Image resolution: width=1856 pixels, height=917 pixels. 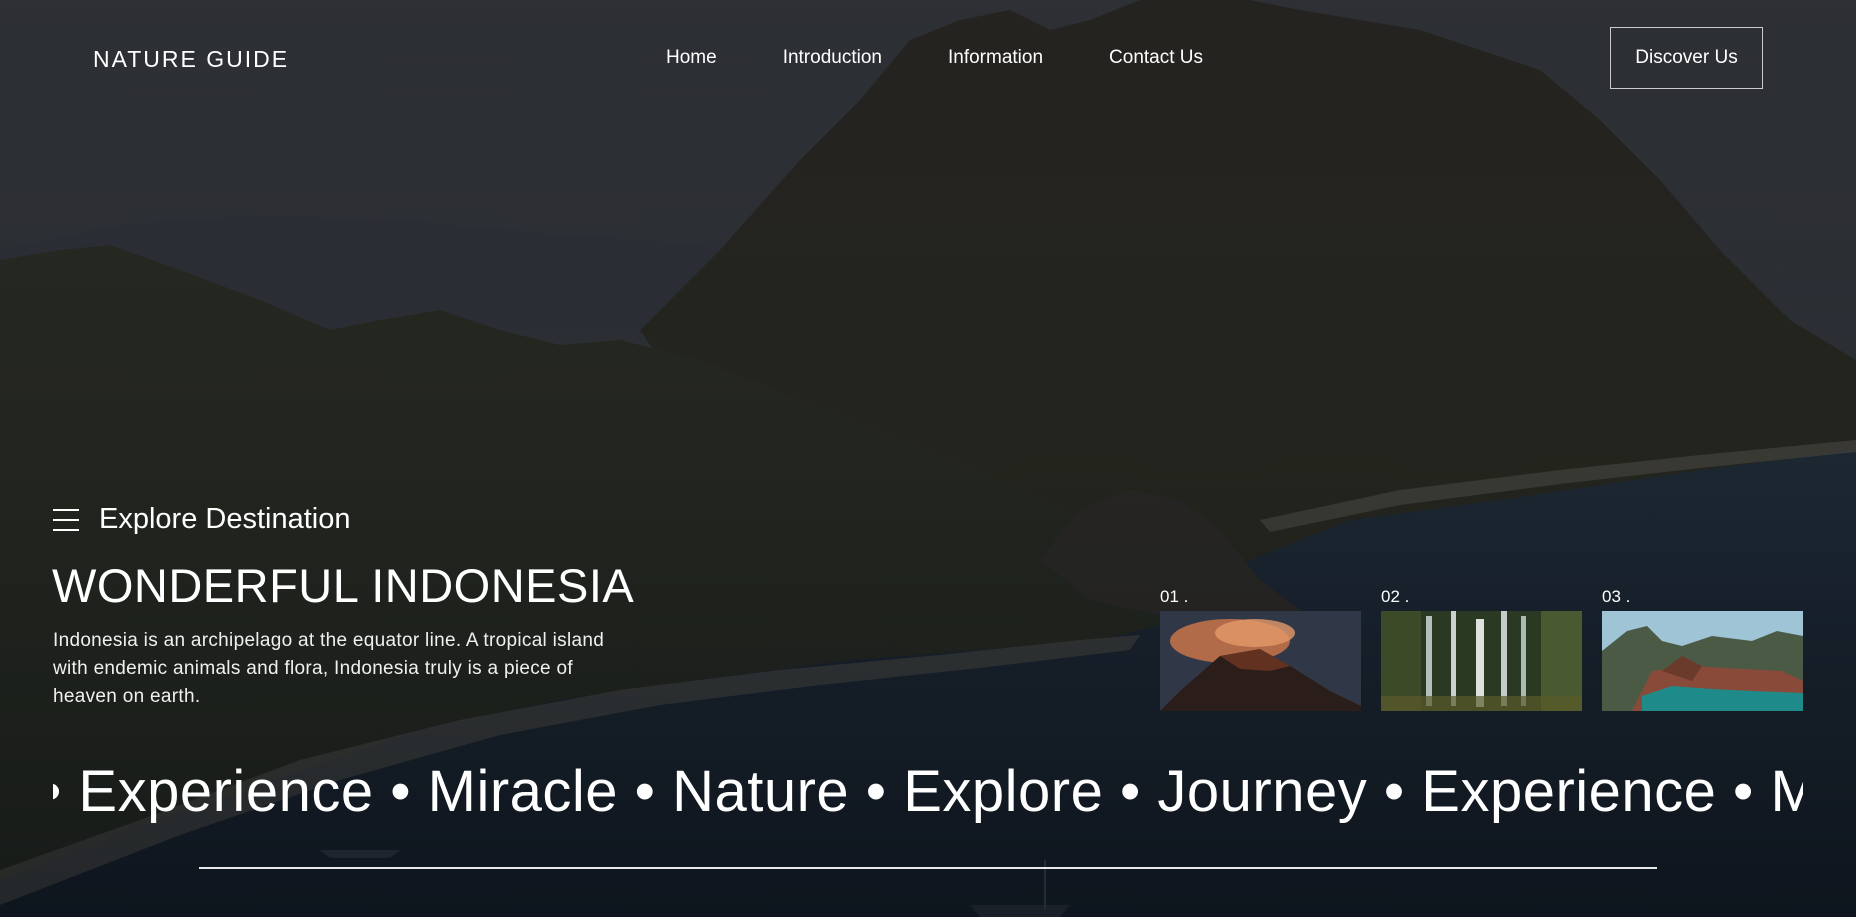 I want to click on thumbnail-number: 01 ., so click(x=1174, y=596).